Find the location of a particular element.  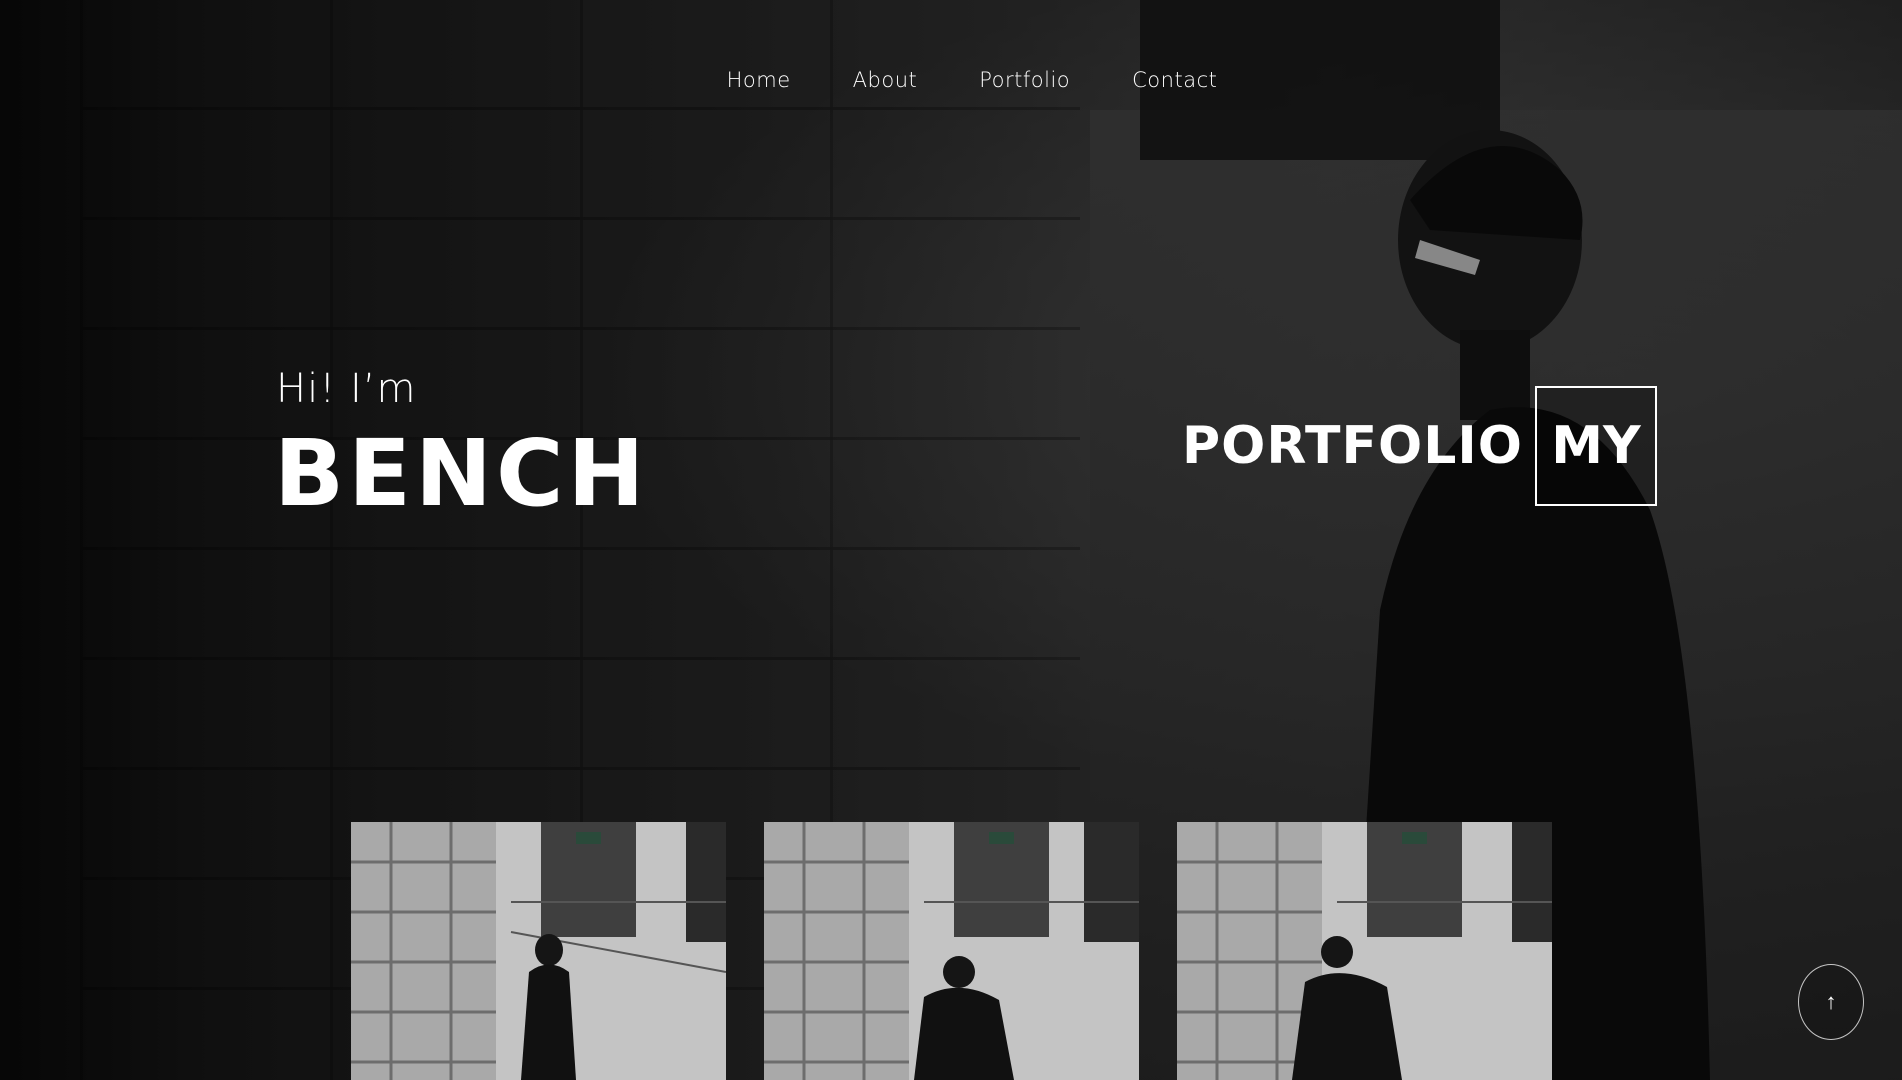

scroll-to-top-button: ↑ is located at coordinates (1831, 1002).